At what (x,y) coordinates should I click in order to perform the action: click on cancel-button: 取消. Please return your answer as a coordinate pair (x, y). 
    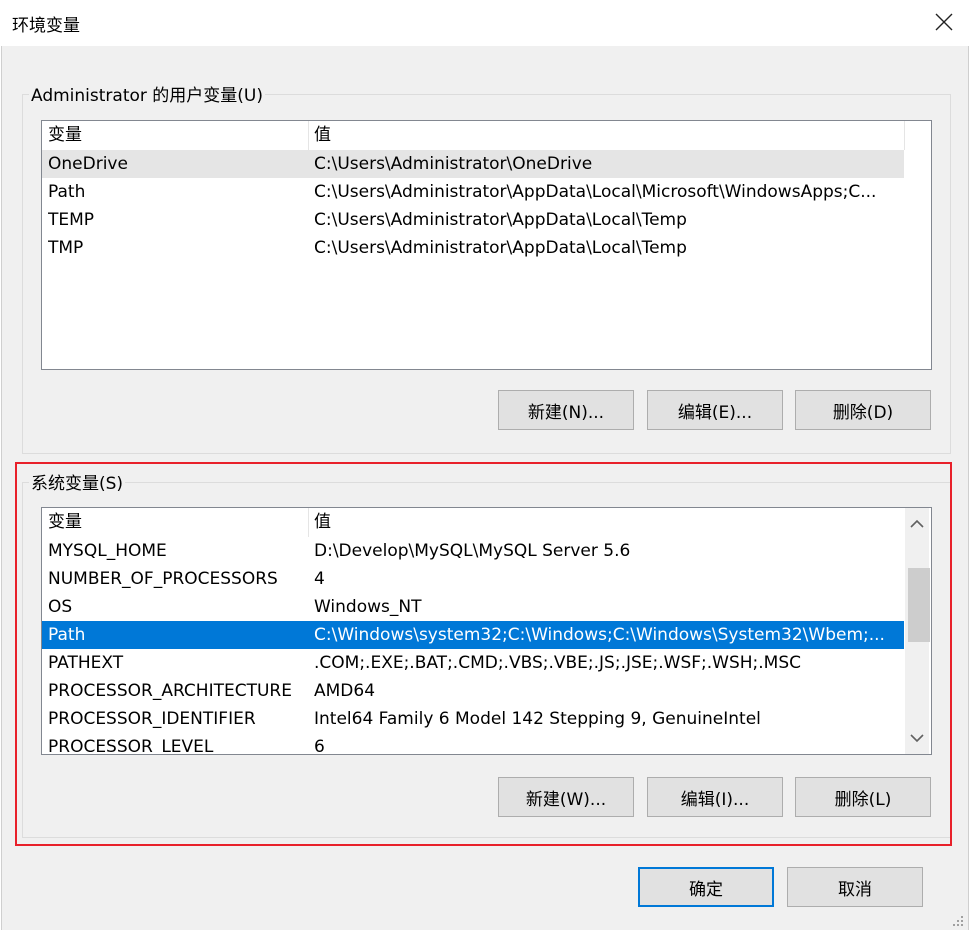
    Looking at the image, I should click on (855, 887).